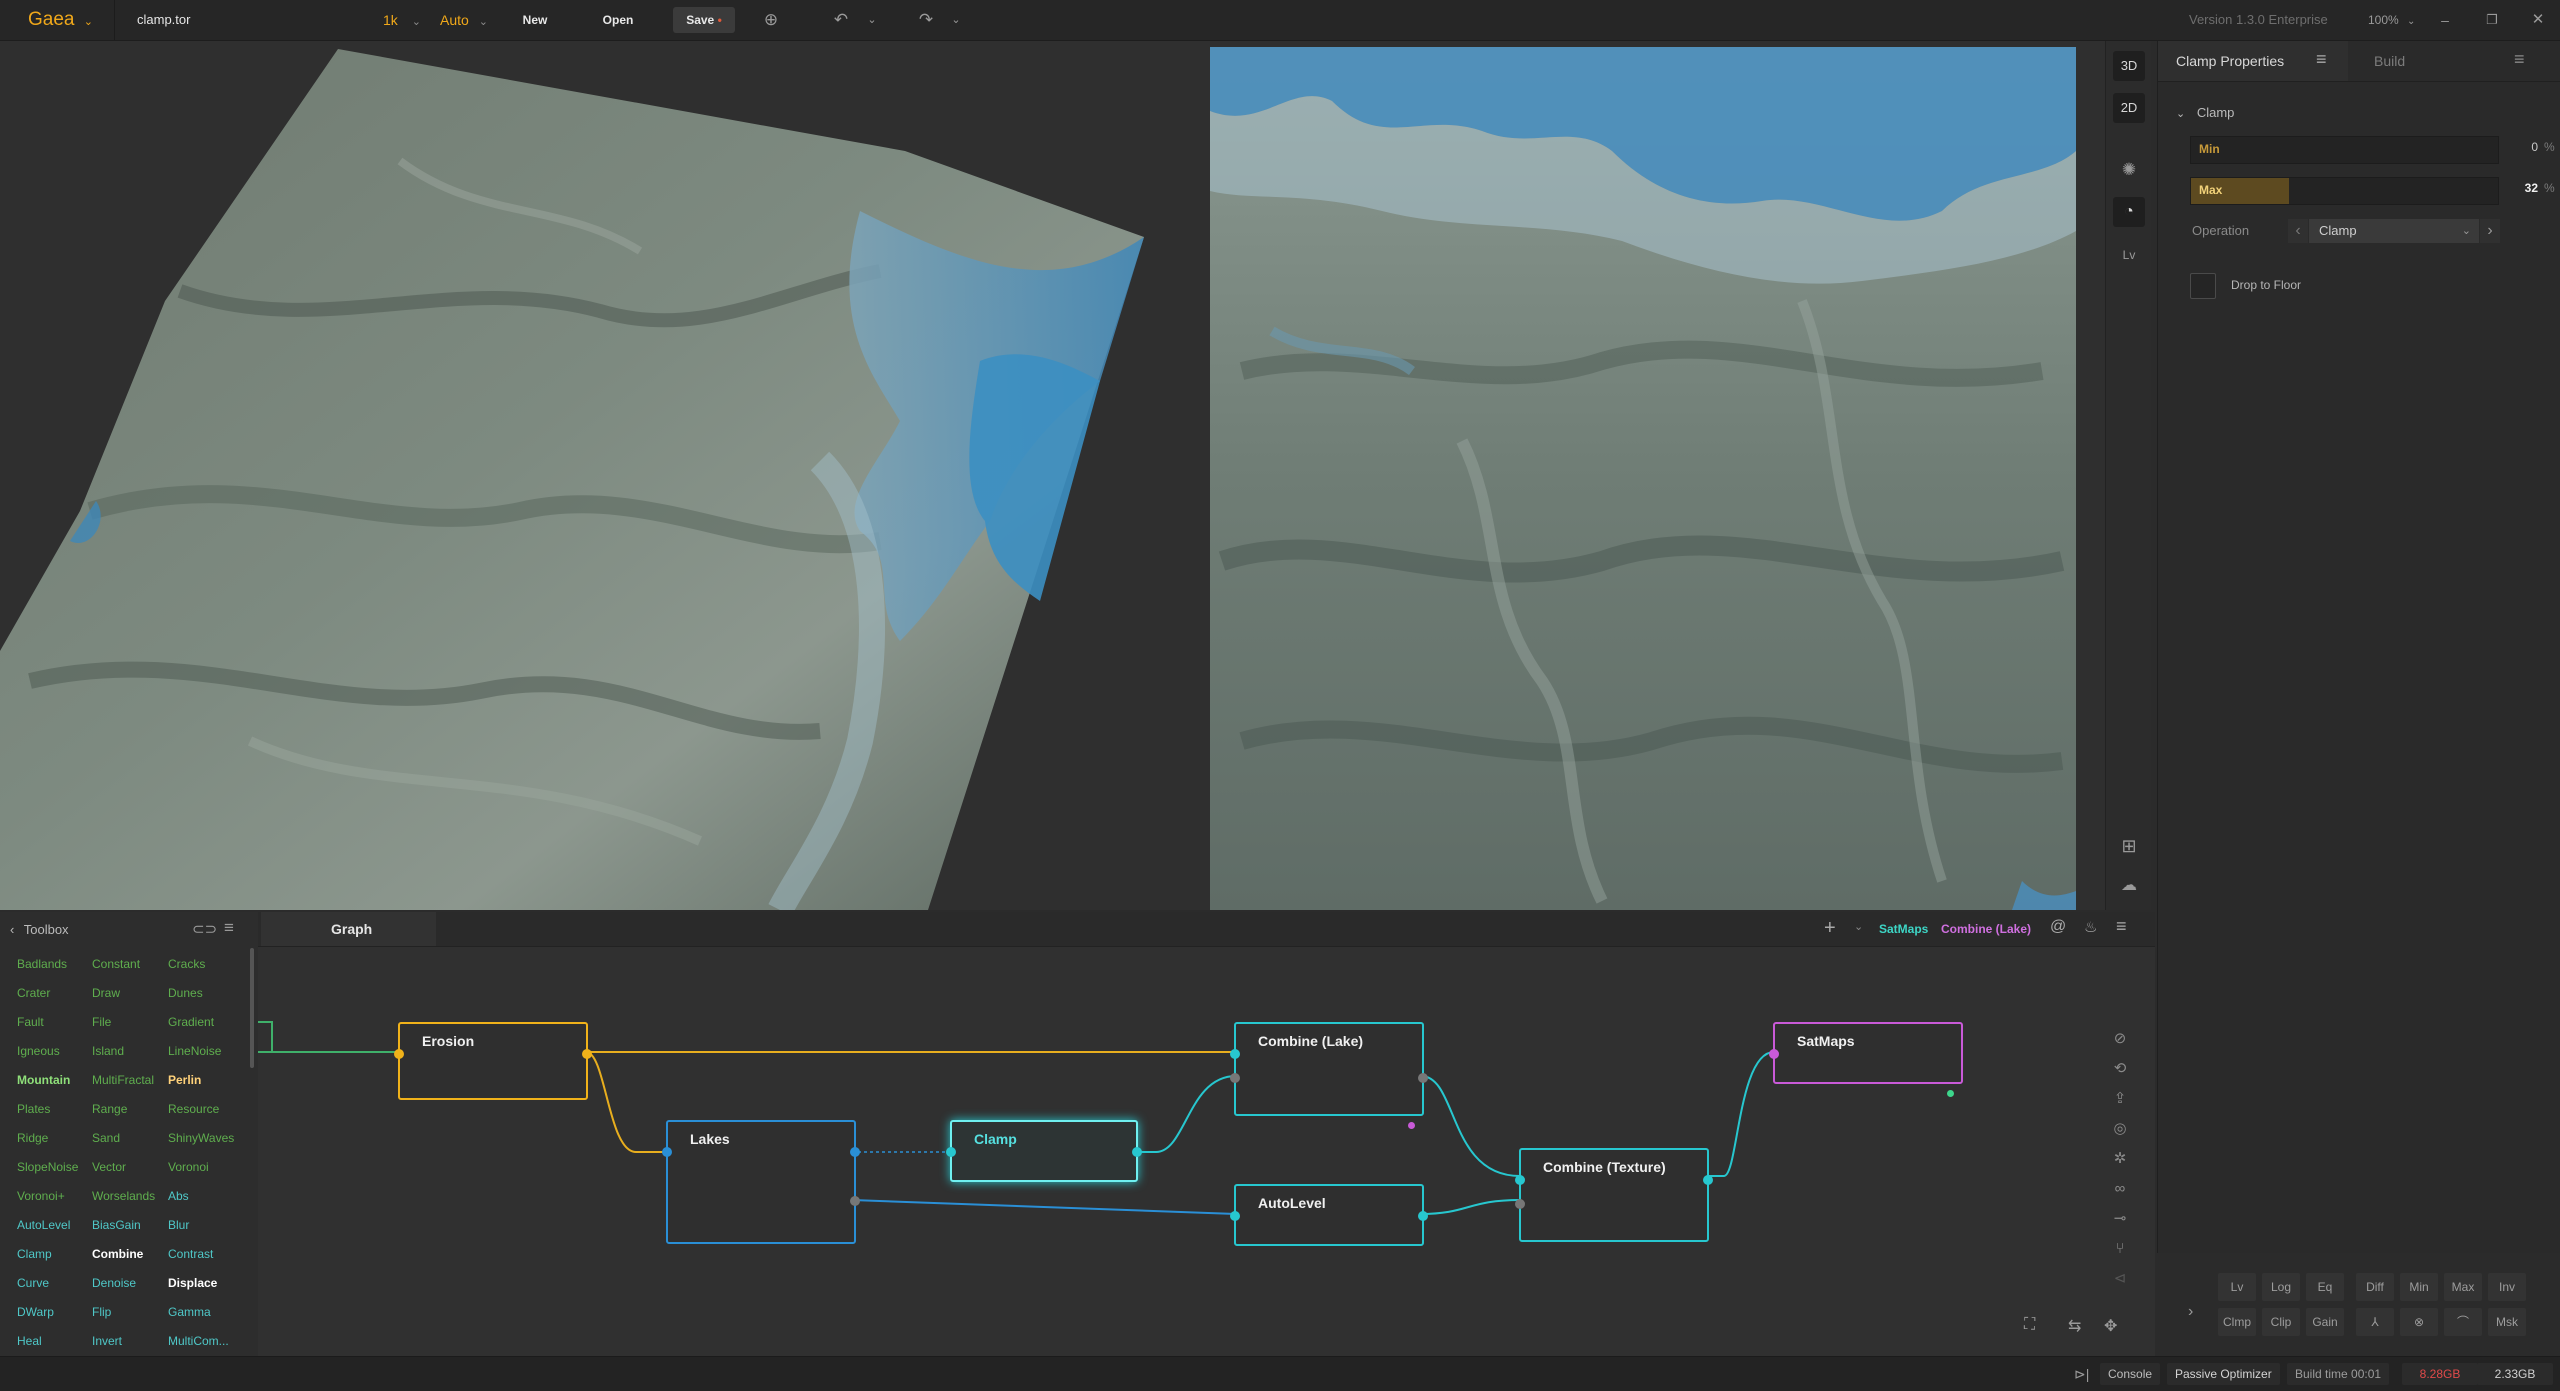 The height and width of the screenshot is (1391, 2560). Describe the element at coordinates (33, 993) in the screenshot. I see `toolbox-item: Crater` at that location.